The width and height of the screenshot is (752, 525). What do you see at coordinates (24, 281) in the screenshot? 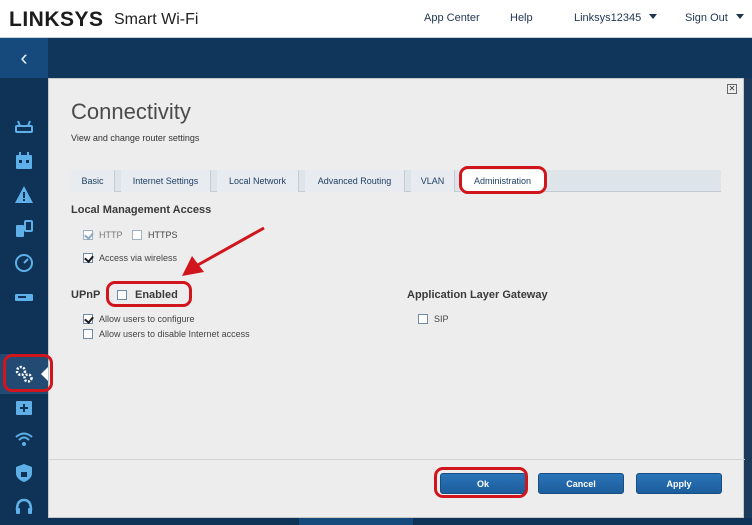
I see `sidebar: ‹` at bounding box center [24, 281].